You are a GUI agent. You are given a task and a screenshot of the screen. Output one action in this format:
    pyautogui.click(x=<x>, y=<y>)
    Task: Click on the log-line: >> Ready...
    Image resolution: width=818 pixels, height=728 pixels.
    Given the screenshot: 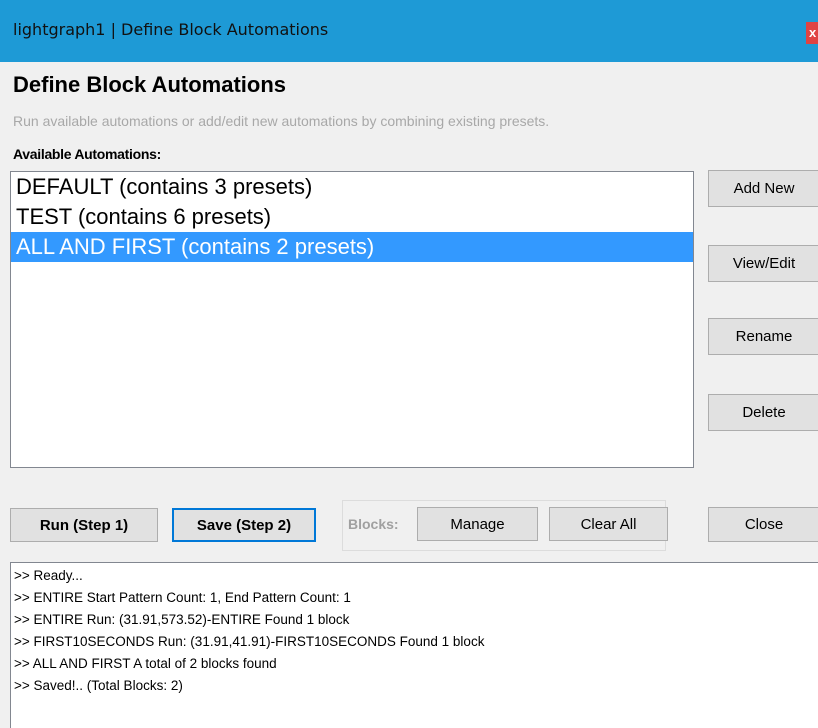 What is the action you would take?
    pyautogui.click(x=48, y=575)
    